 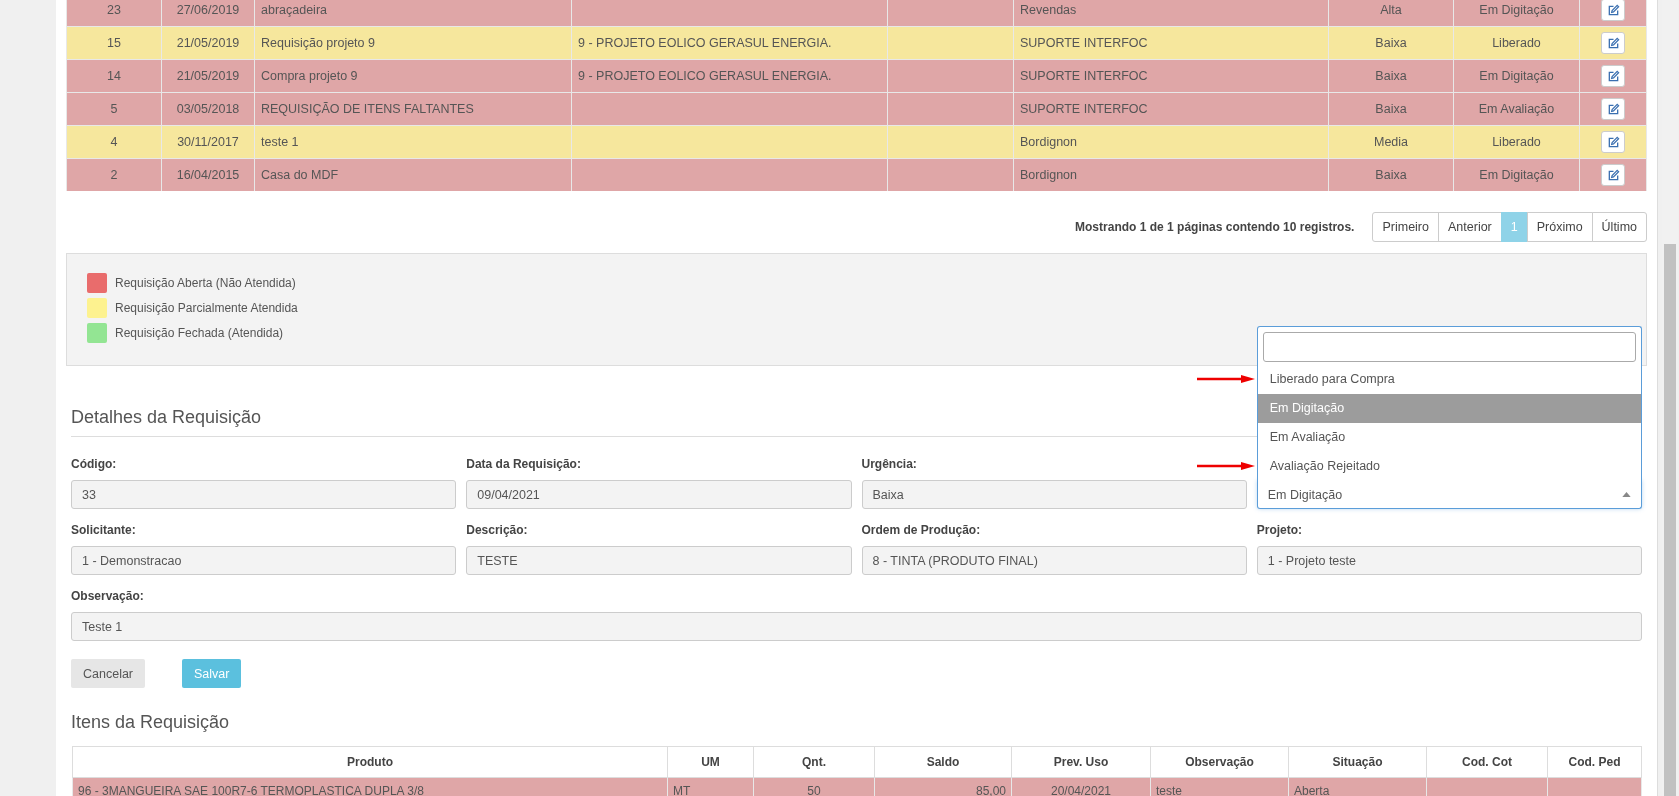 I want to click on field-label: Projeto:, so click(x=1280, y=530).